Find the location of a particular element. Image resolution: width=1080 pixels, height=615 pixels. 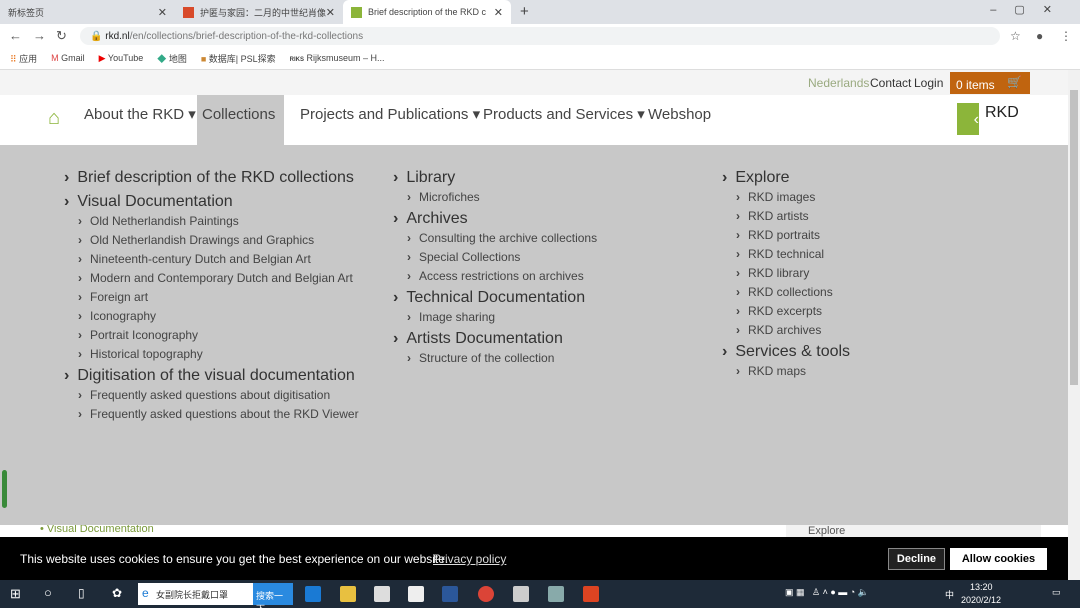

menu-sub-link: Microfiches is located at coordinates (502, 197).